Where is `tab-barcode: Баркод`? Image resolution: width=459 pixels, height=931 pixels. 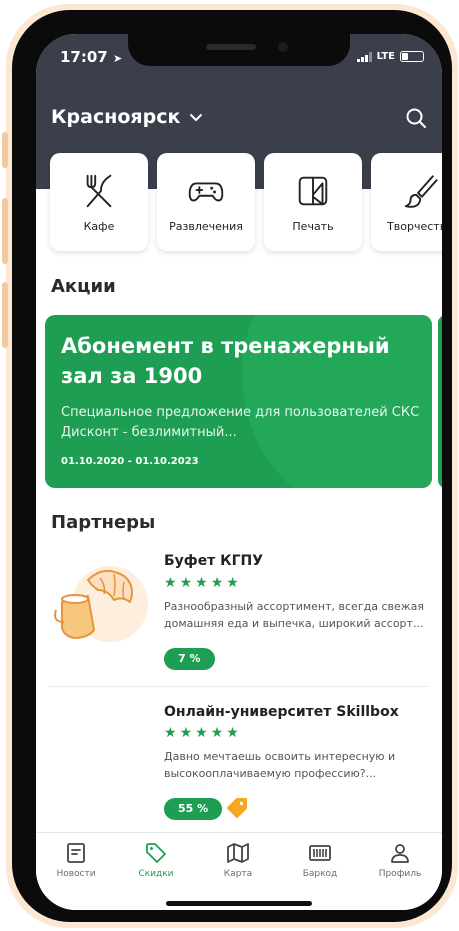
tab-barcode: Баркод is located at coordinates (320, 860).